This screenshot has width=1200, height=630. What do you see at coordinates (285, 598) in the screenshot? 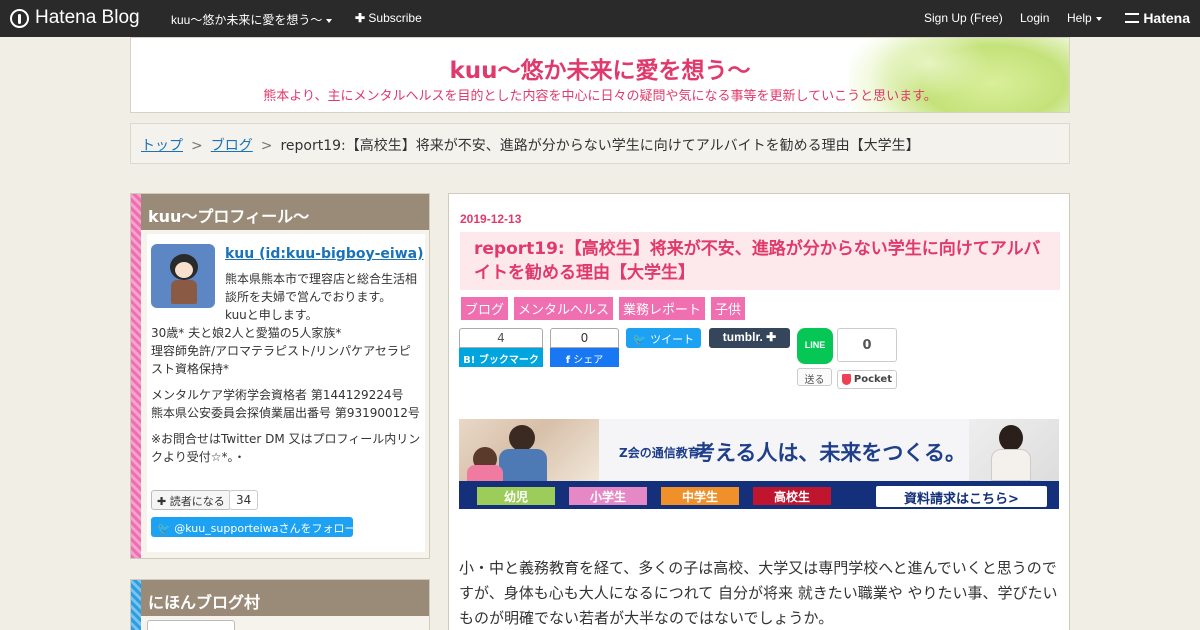
I see `village-heading: にほんブログ村` at bounding box center [285, 598].